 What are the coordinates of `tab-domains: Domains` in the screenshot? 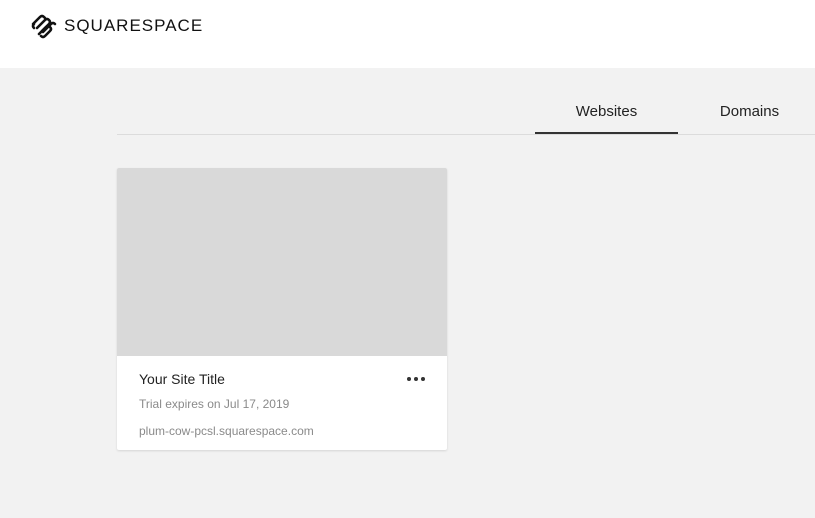 It's located at (746, 115).